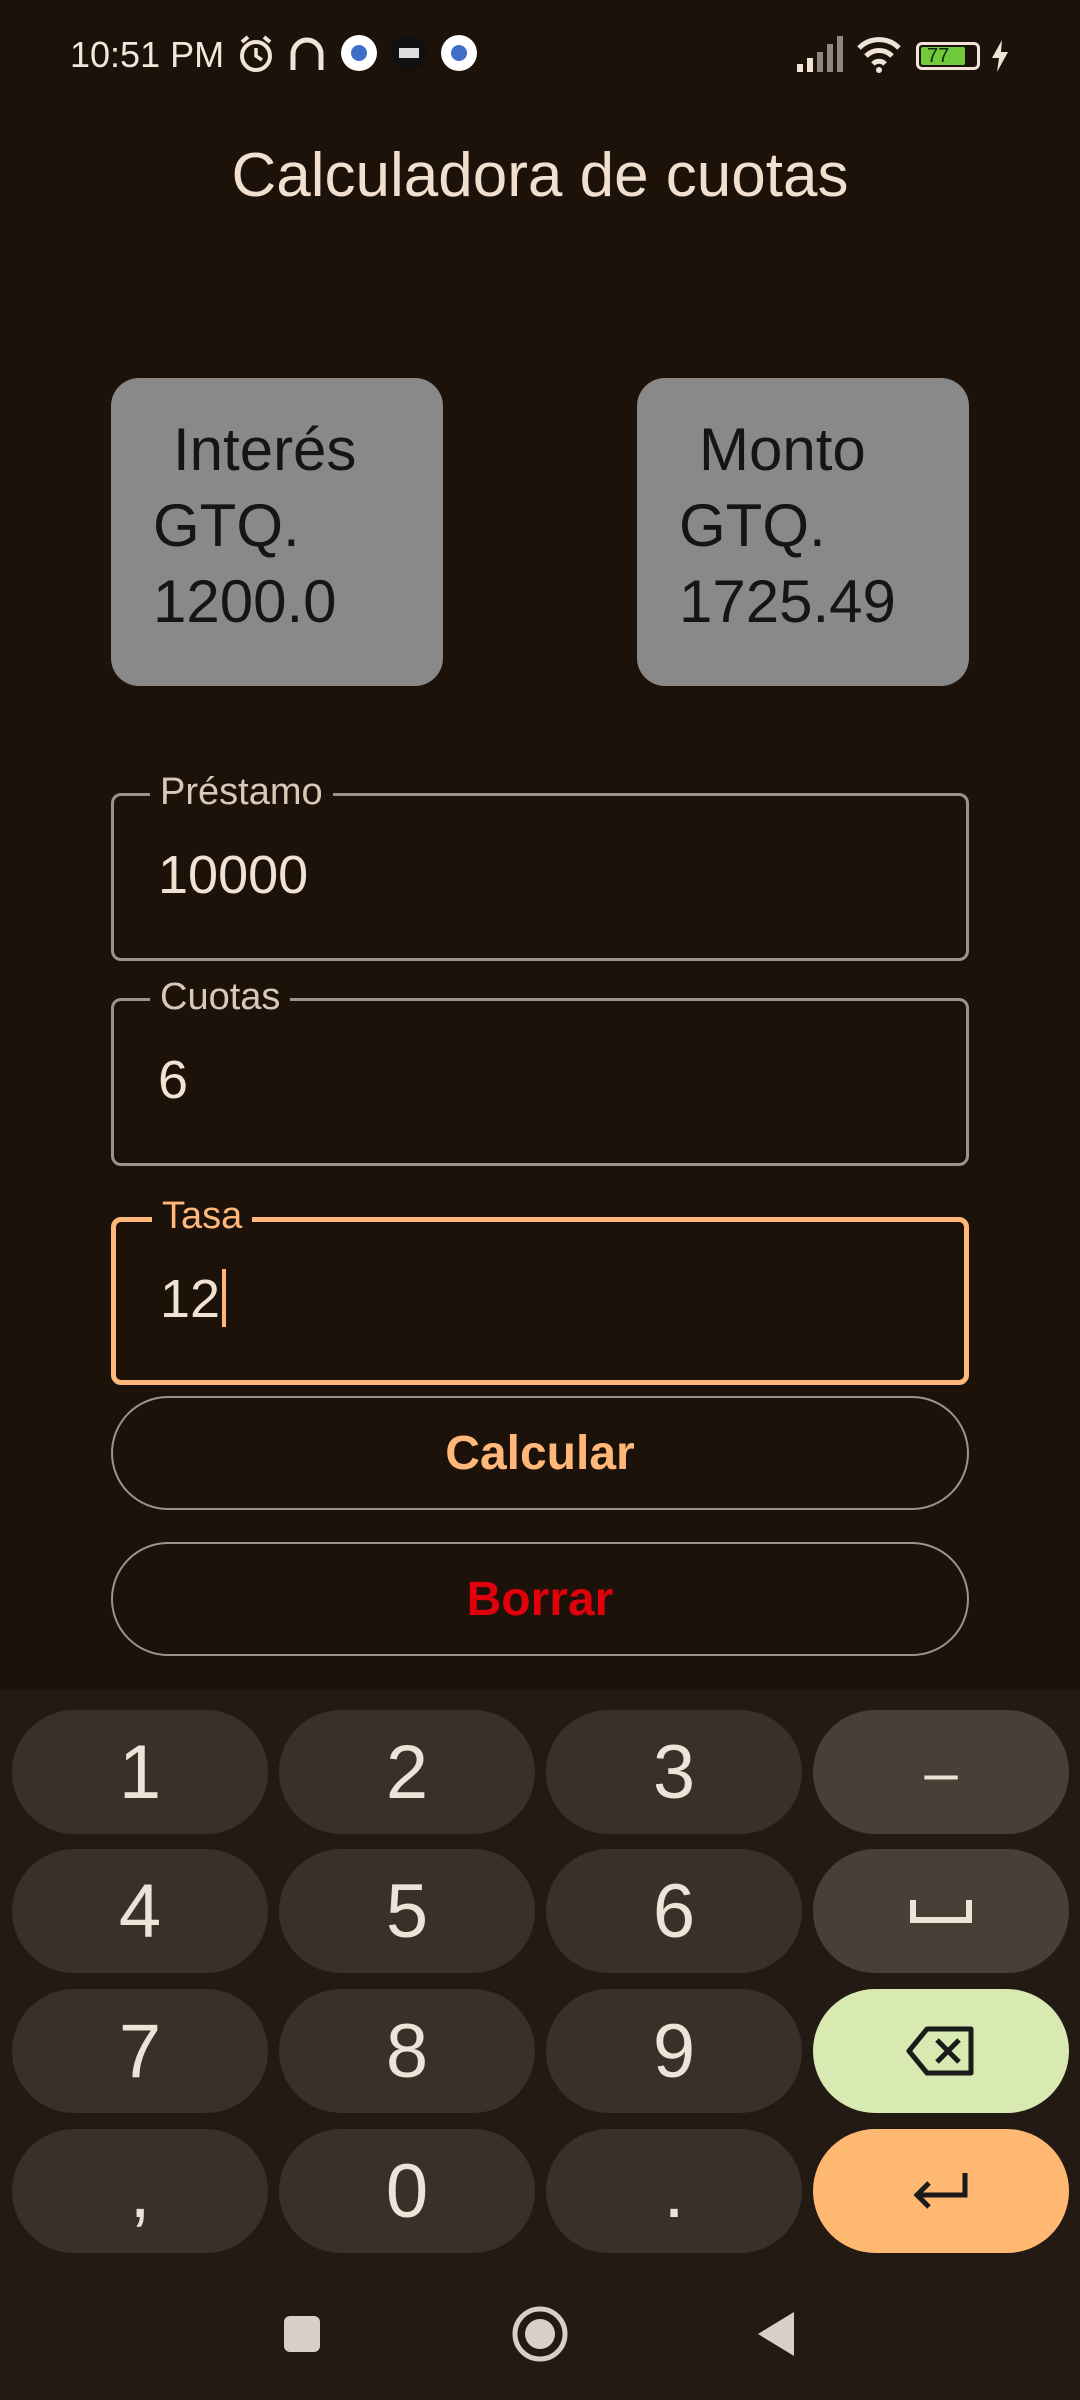 The height and width of the screenshot is (2400, 1080). I want to click on key-minus: –, so click(941, 1772).